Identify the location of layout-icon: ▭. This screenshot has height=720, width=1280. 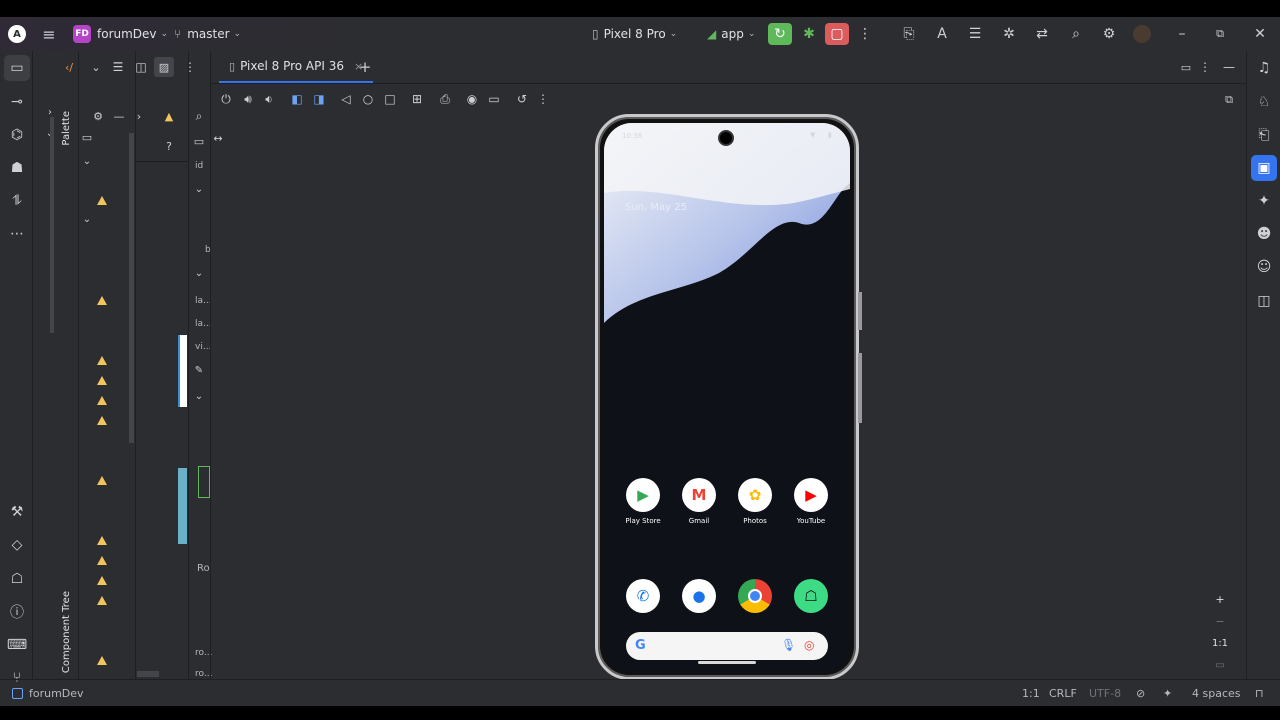
(1186, 67).